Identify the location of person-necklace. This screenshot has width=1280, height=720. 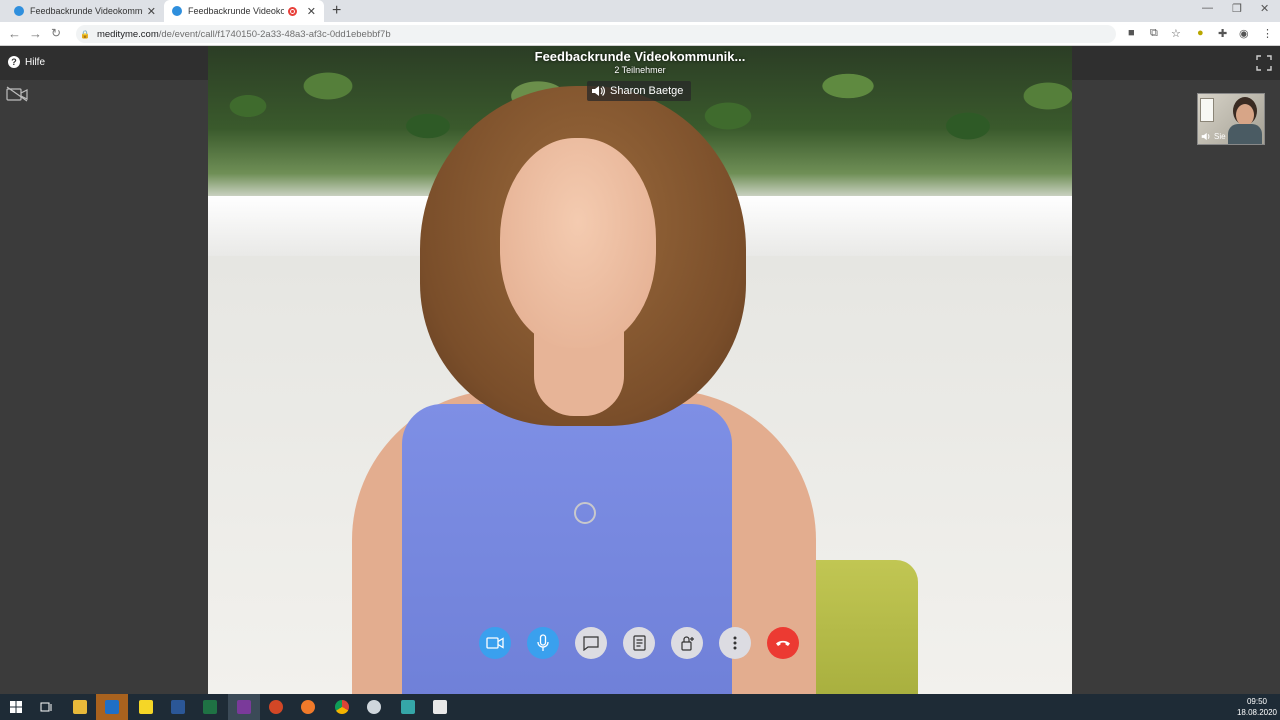
(585, 513).